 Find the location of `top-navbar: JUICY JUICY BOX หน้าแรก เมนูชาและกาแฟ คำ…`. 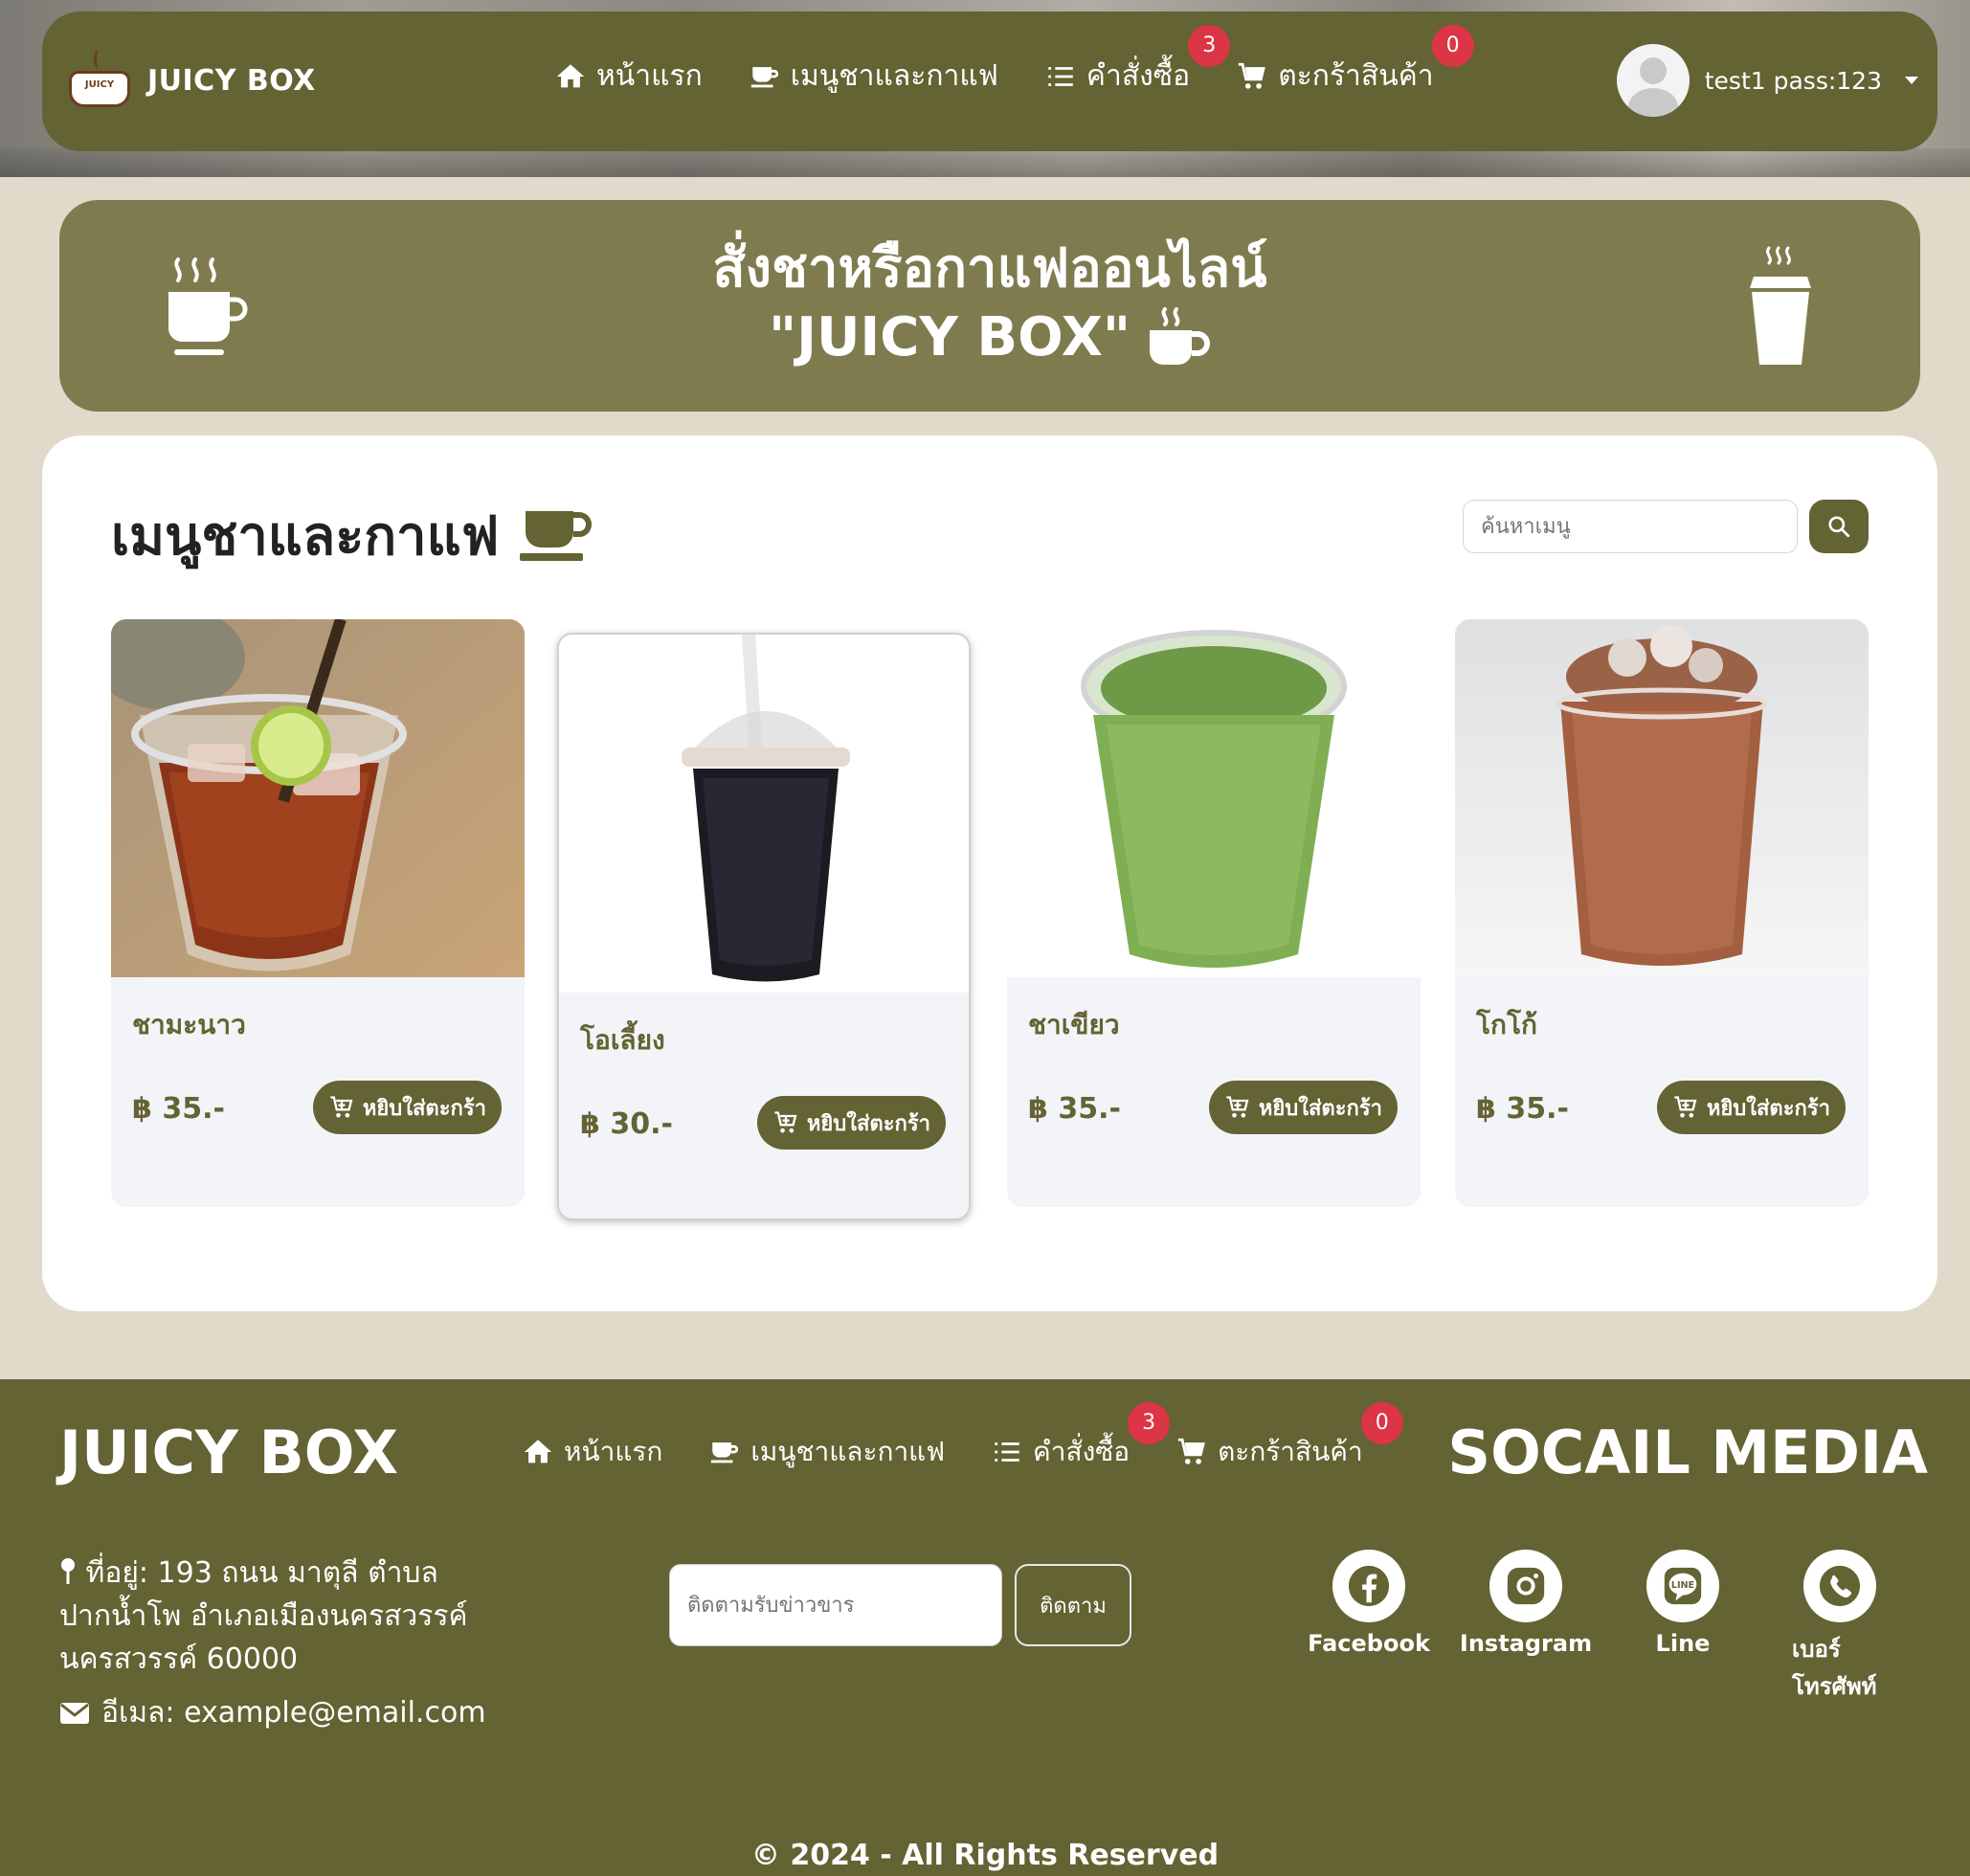

top-navbar: JUICY JUICY BOX หน้าแรก เมนูชาและกาแฟ คำ… is located at coordinates (989, 81).